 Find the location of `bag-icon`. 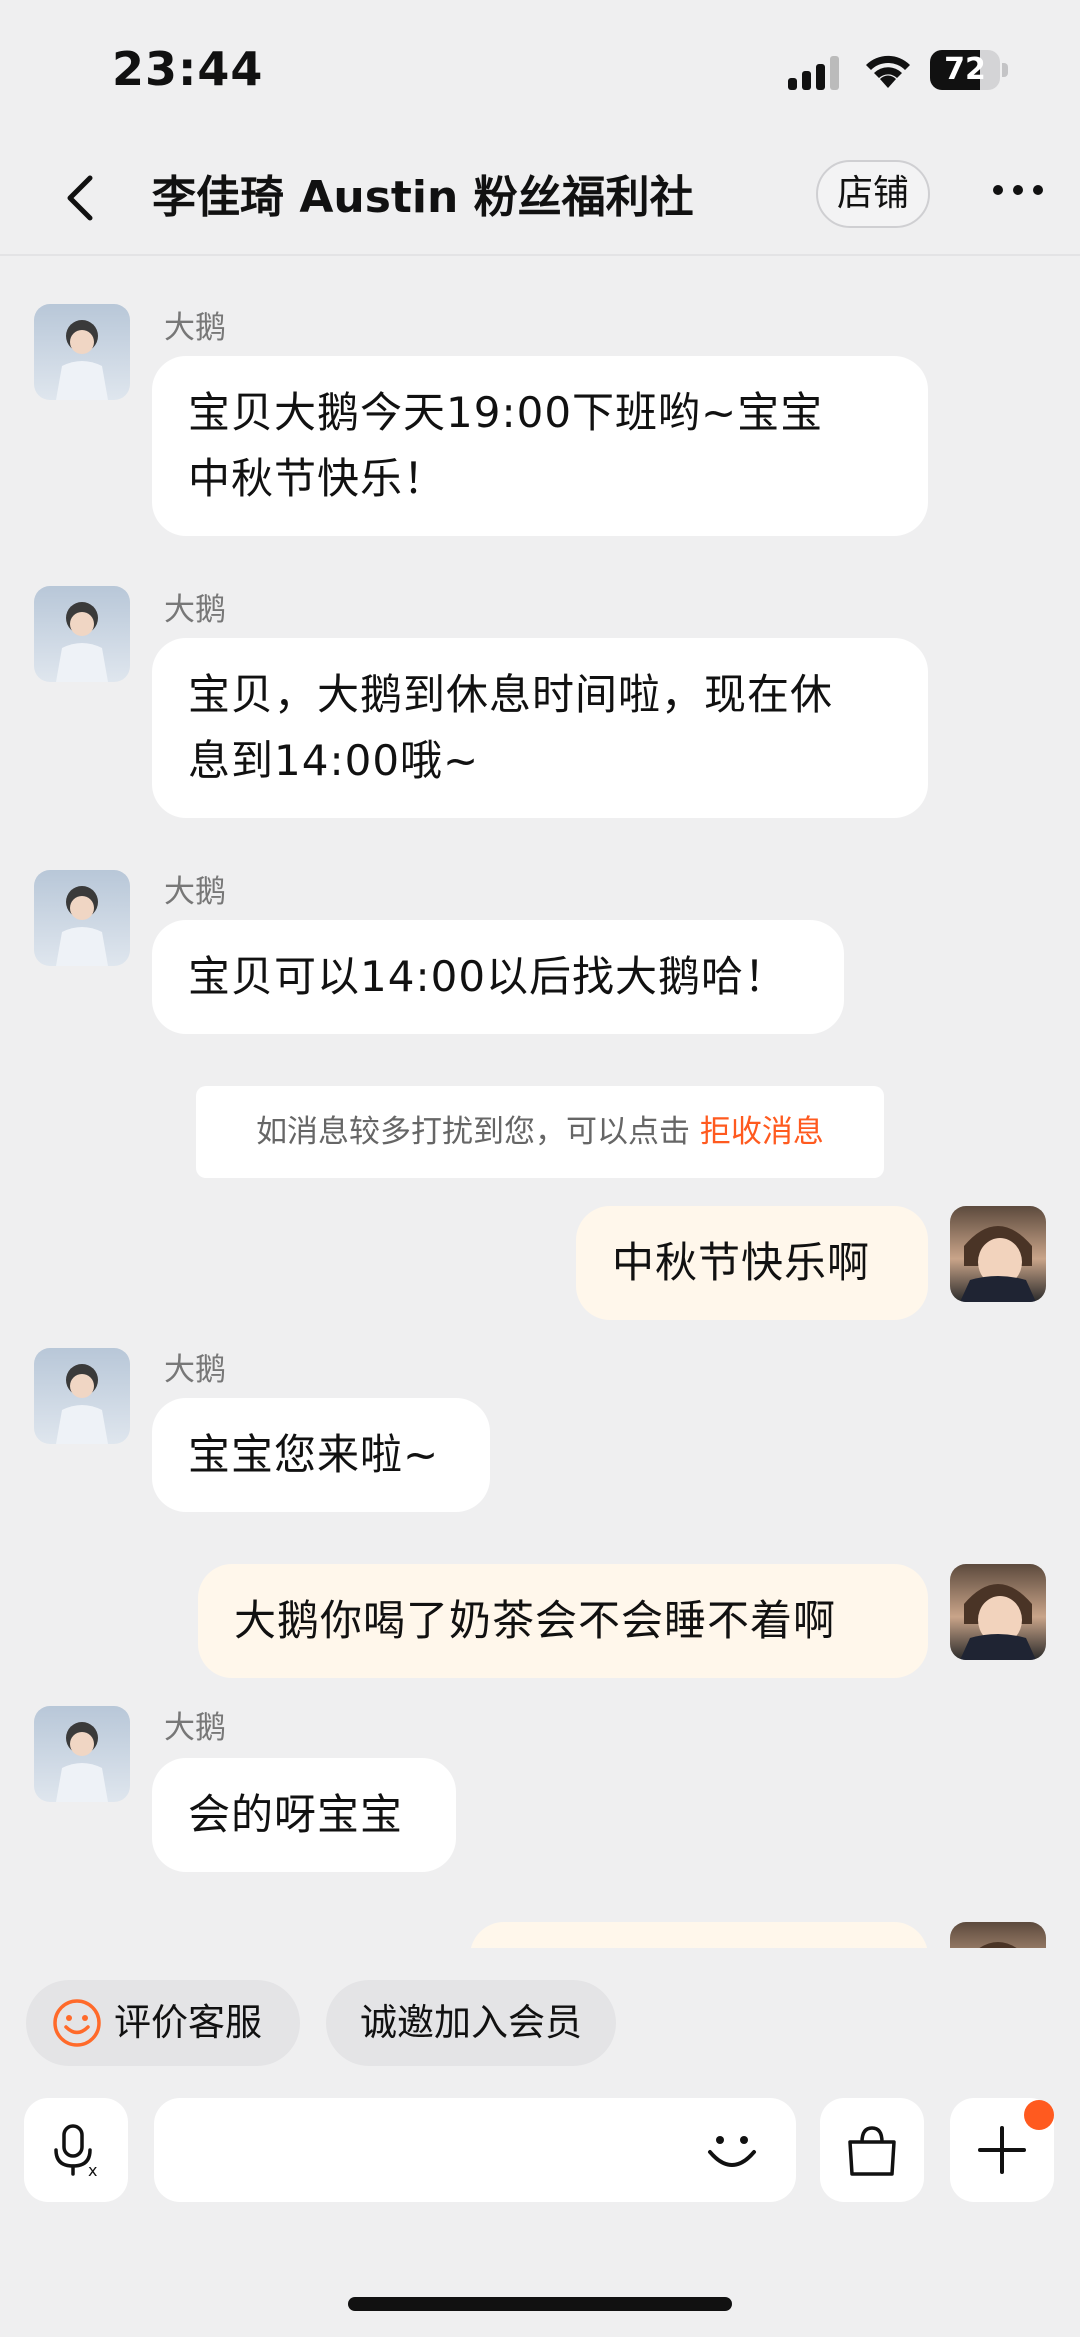

bag-icon is located at coordinates (872, 2151).